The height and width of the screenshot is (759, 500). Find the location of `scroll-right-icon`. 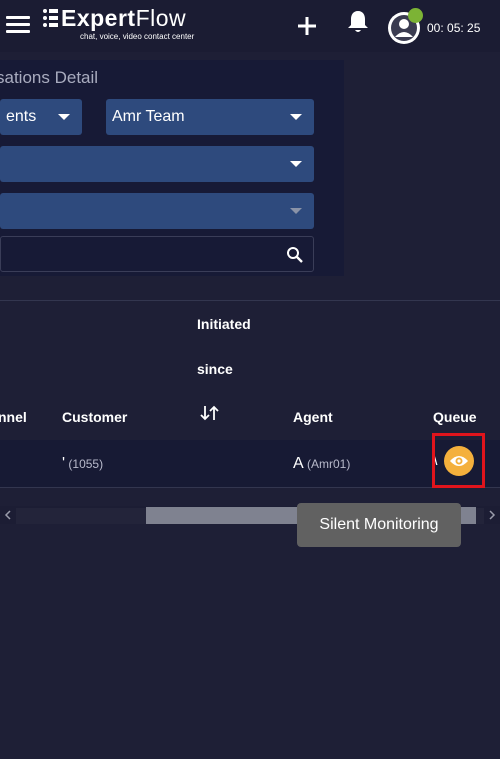

scroll-right-icon is located at coordinates (492, 515).